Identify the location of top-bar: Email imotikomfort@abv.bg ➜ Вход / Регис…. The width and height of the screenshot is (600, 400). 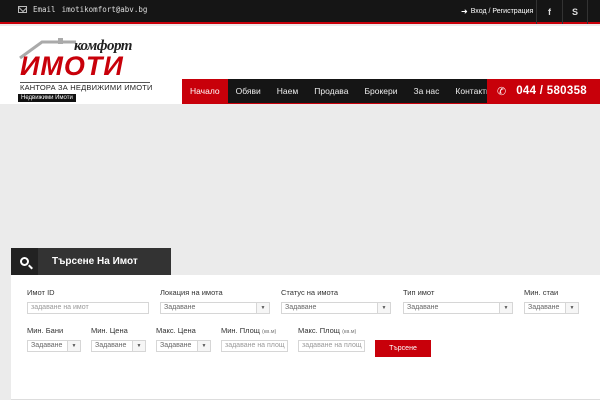
(300, 12).